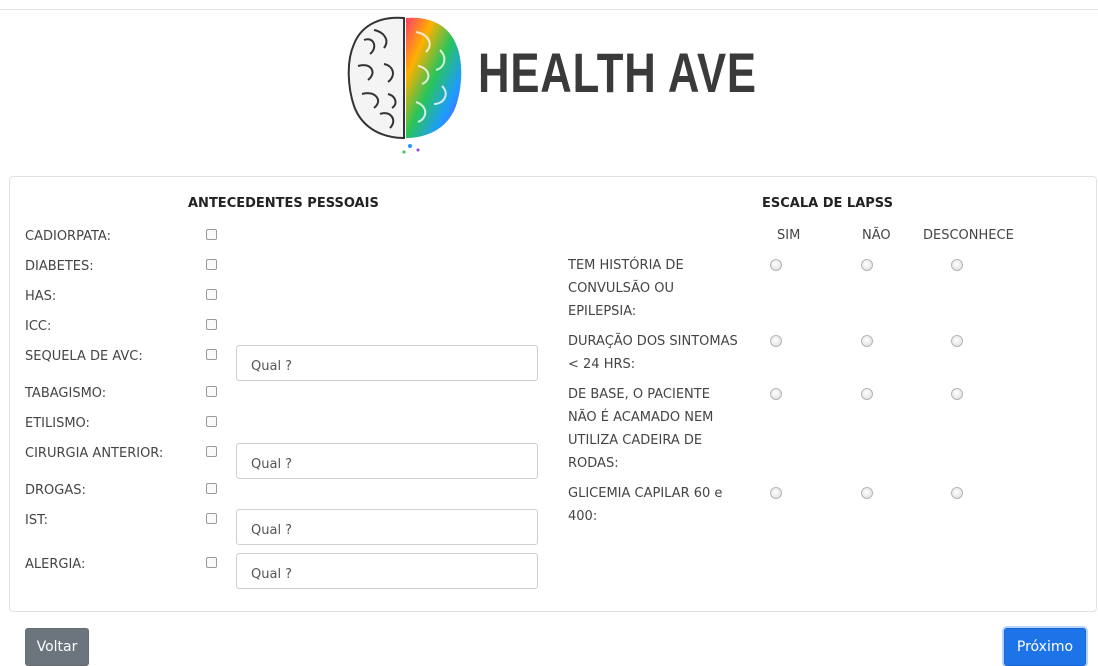 The height and width of the screenshot is (666, 1098). What do you see at coordinates (867, 493) in the screenshot?
I see `radio-glicemia-nao` at bounding box center [867, 493].